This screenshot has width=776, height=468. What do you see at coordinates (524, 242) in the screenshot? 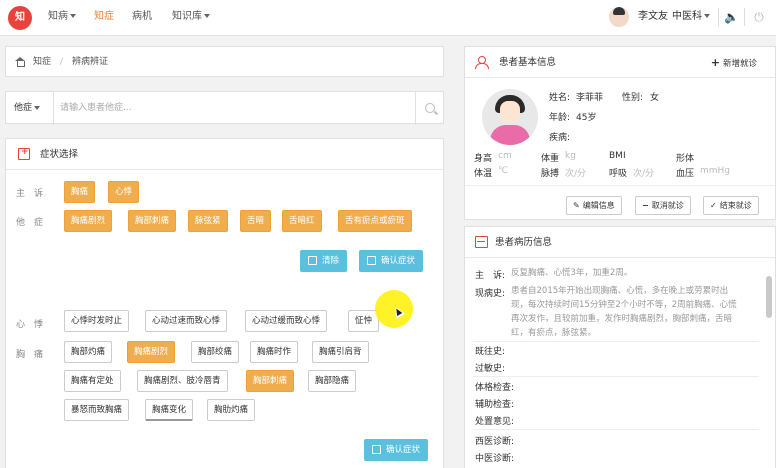
I see `medical-history-title: 患者病历信息` at bounding box center [524, 242].